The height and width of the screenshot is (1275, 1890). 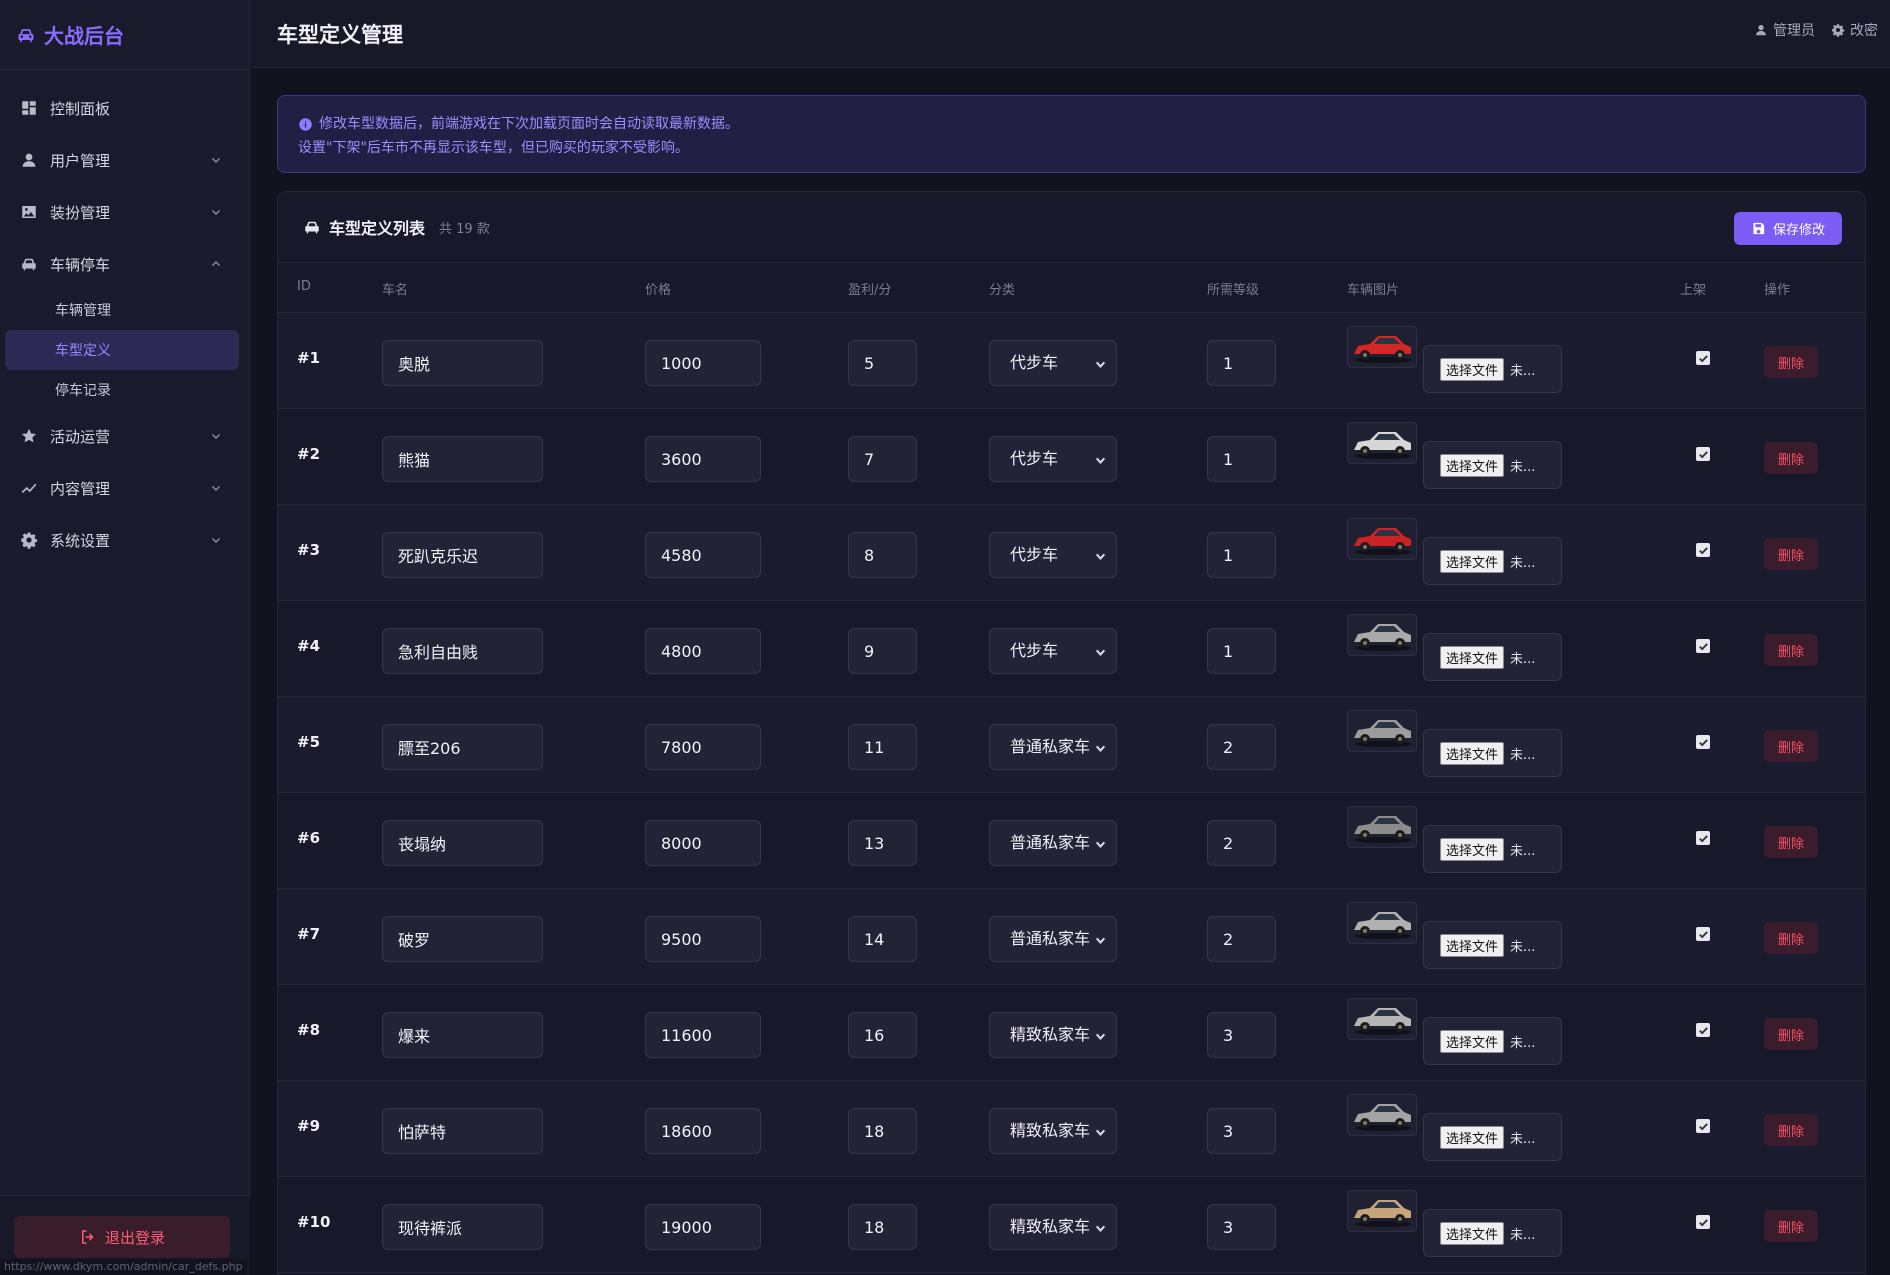 I want to click on brand: 大战后台, so click(x=124, y=35).